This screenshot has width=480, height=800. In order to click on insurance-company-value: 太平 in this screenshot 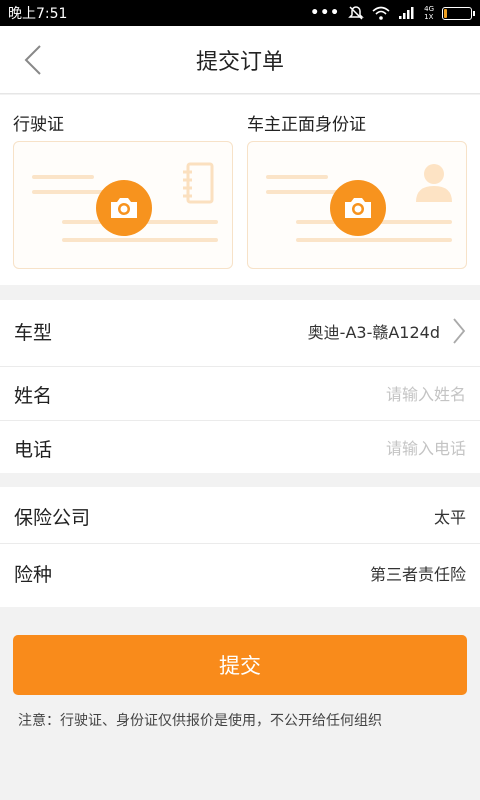, I will do `click(449, 517)`.